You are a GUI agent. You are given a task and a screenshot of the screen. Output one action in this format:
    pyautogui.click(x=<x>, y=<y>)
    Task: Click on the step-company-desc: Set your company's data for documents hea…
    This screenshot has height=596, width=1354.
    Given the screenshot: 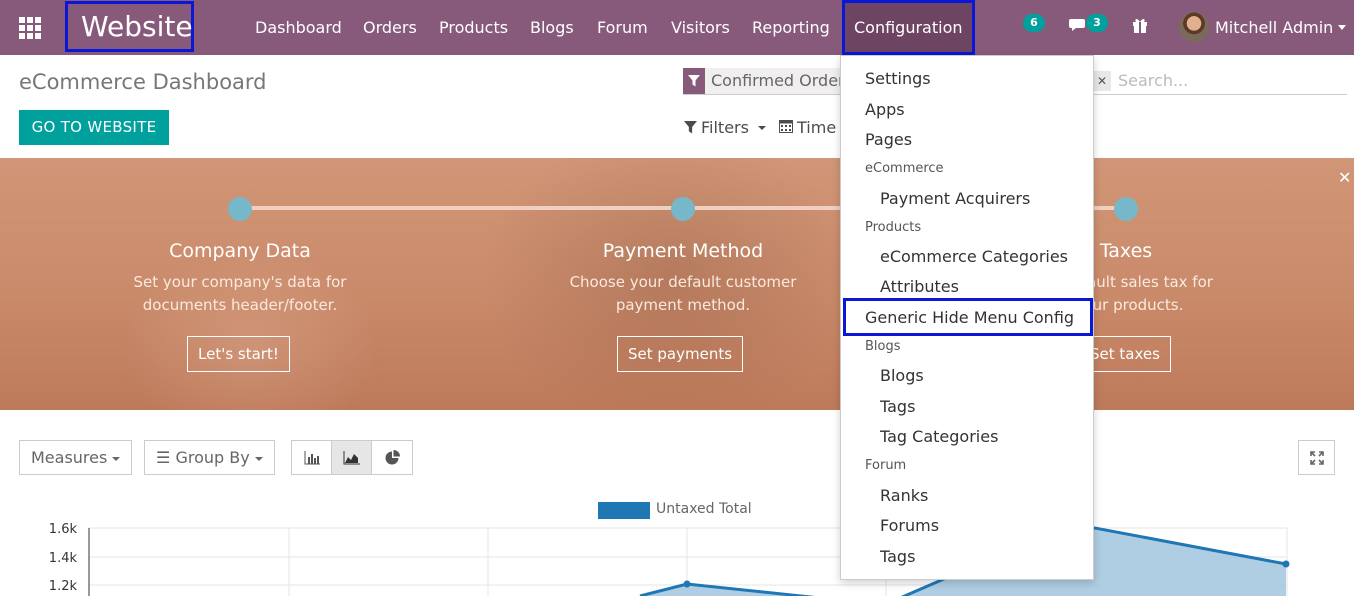 What is the action you would take?
    pyautogui.click(x=240, y=293)
    